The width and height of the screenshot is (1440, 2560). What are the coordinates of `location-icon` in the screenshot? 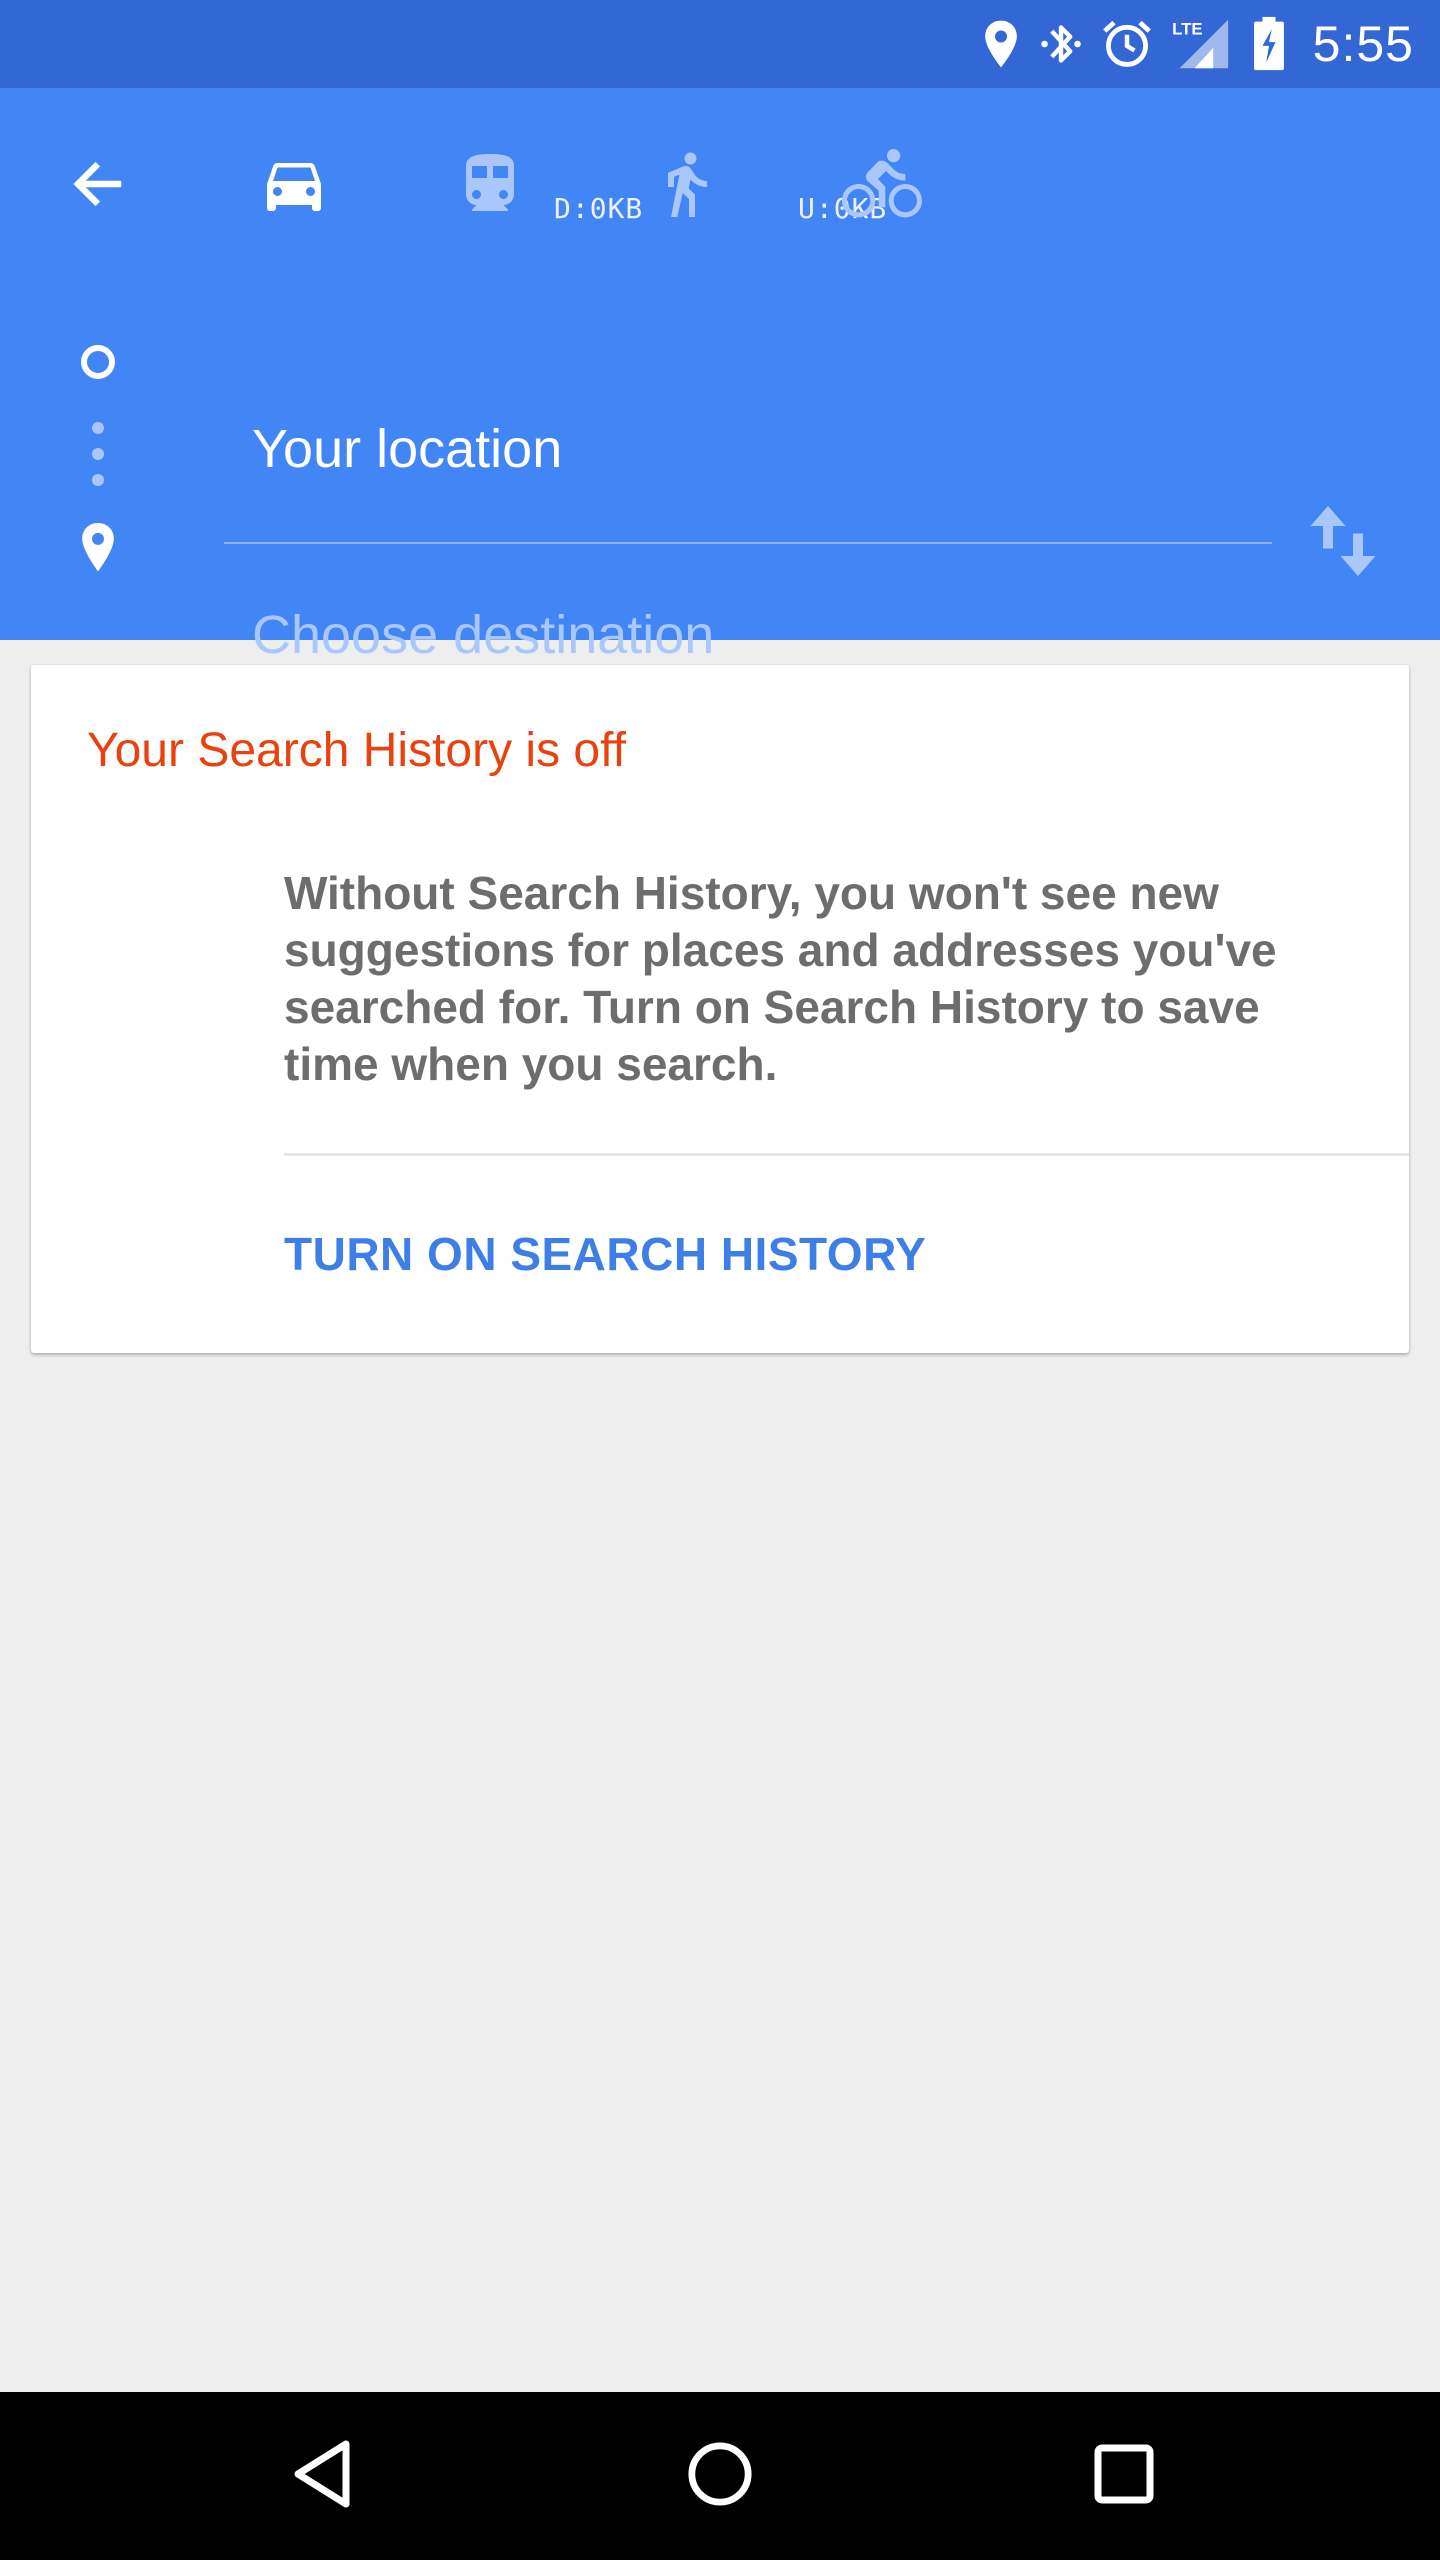 It's located at (1001, 44).